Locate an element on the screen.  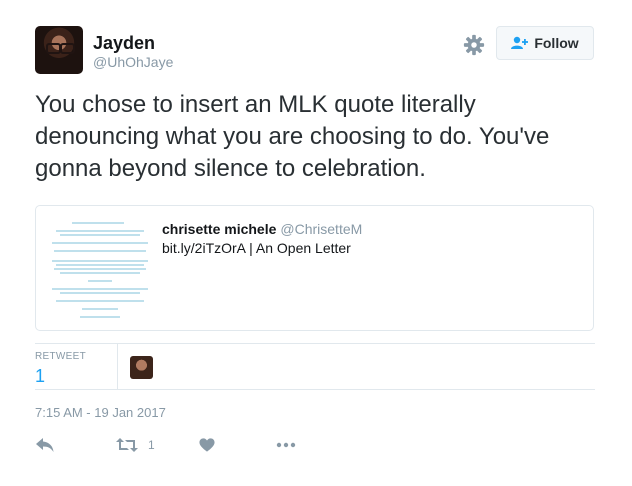
follow-label: Follow is located at coordinates (556, 43).